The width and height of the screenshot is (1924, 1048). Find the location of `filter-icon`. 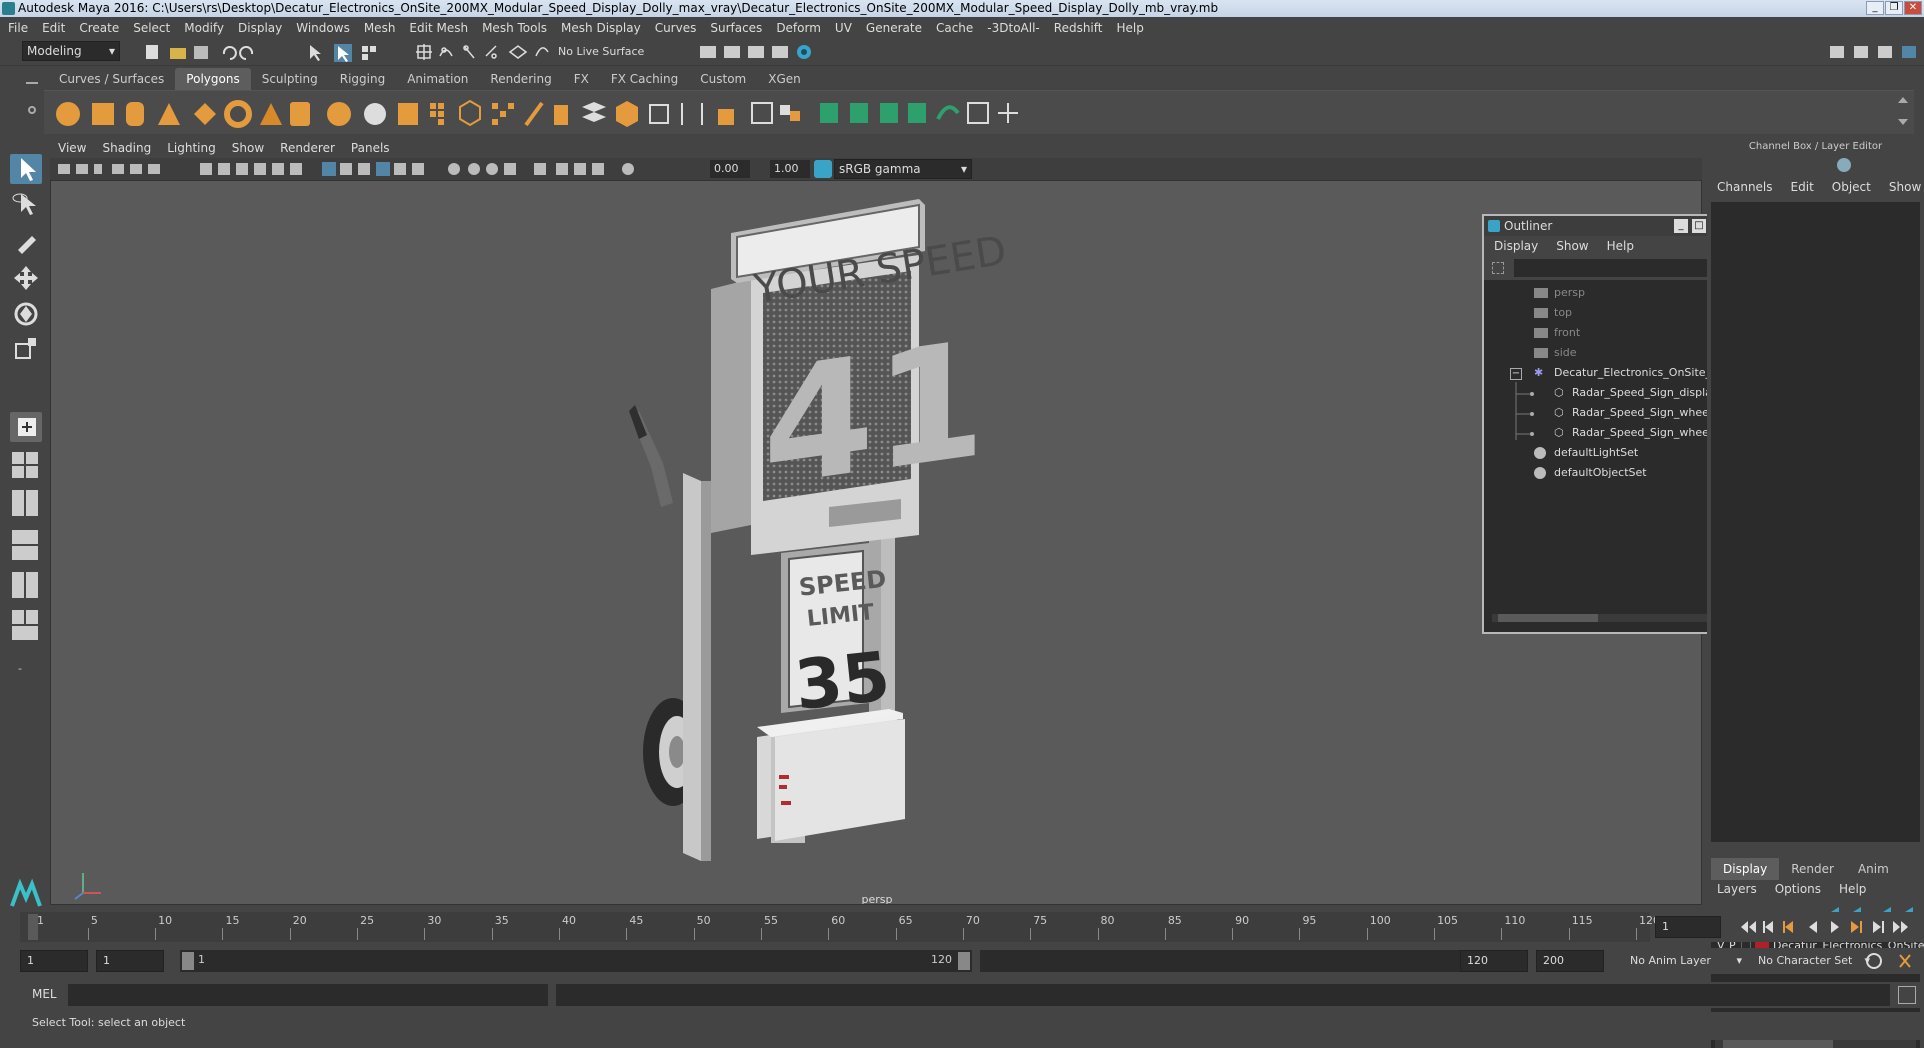

filter-icon is located at coordinates (1498, 268).